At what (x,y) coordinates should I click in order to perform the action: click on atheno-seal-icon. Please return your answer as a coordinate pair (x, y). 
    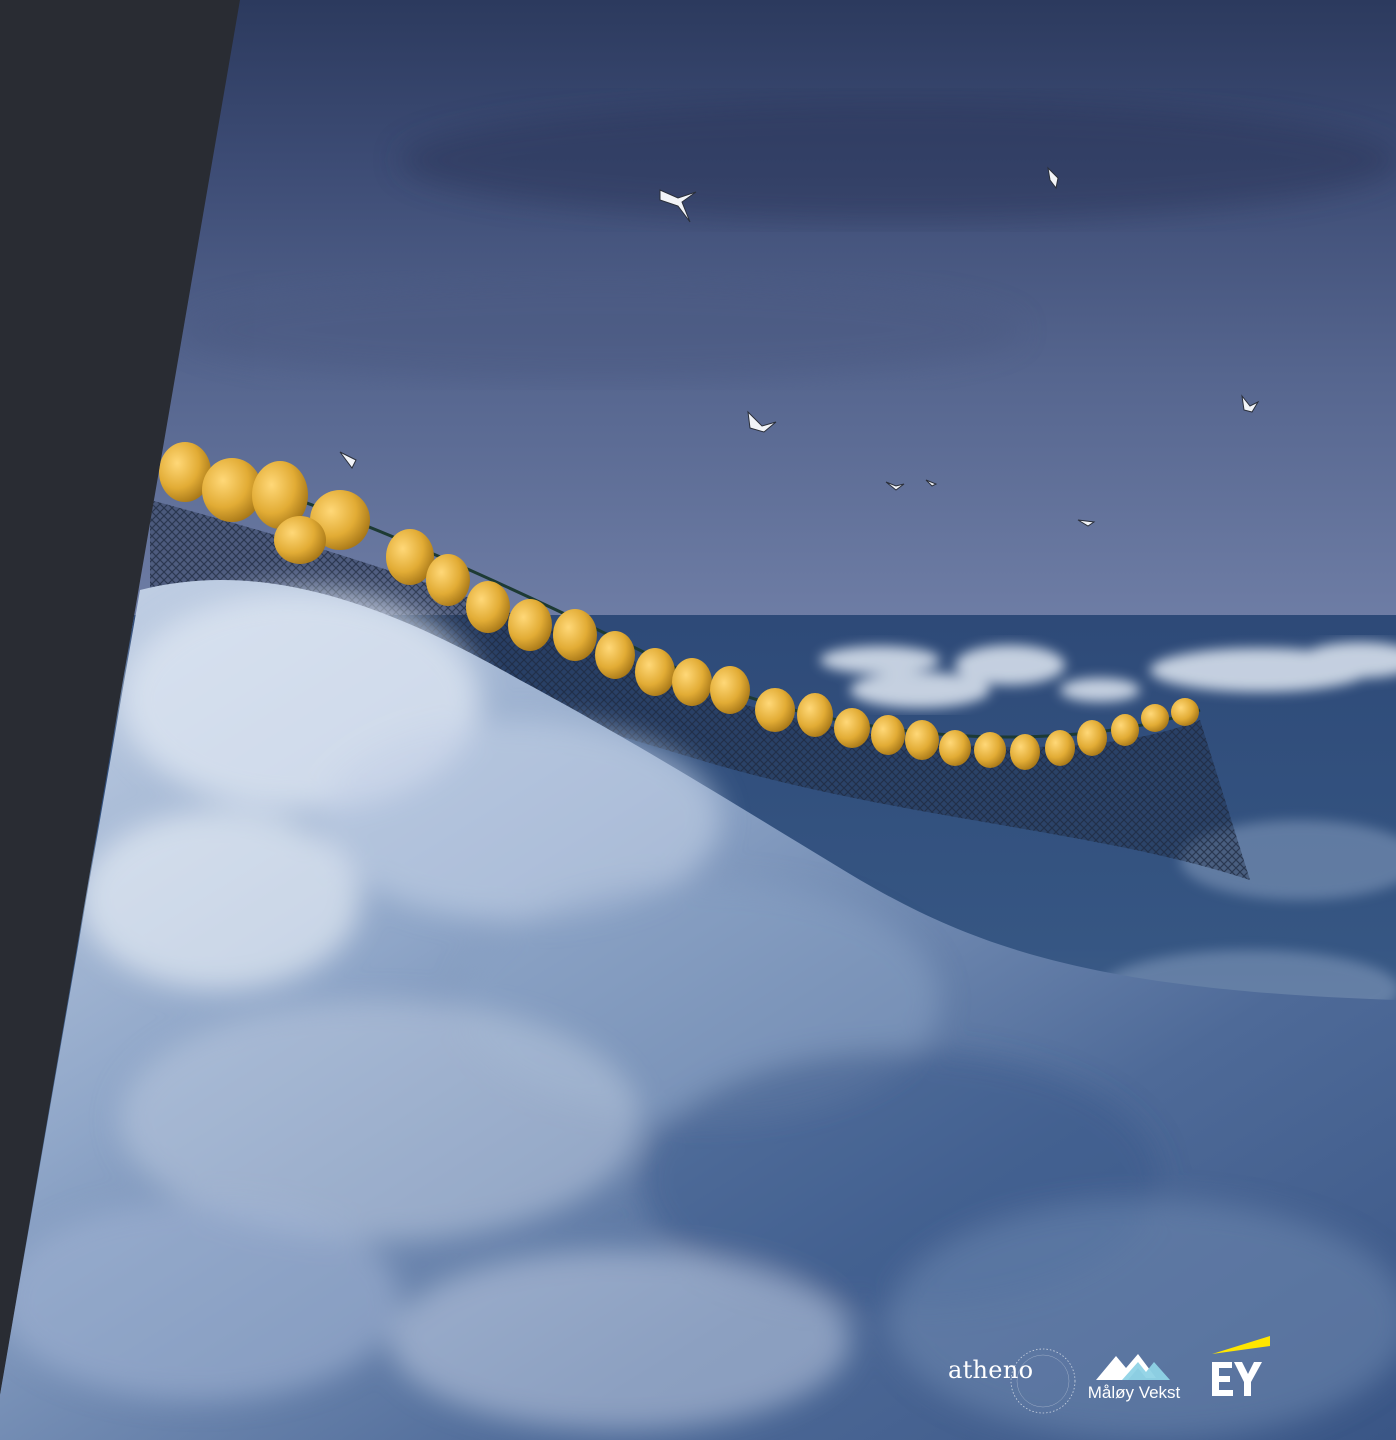
    Looking at the image, I should click on (1043, 1381).